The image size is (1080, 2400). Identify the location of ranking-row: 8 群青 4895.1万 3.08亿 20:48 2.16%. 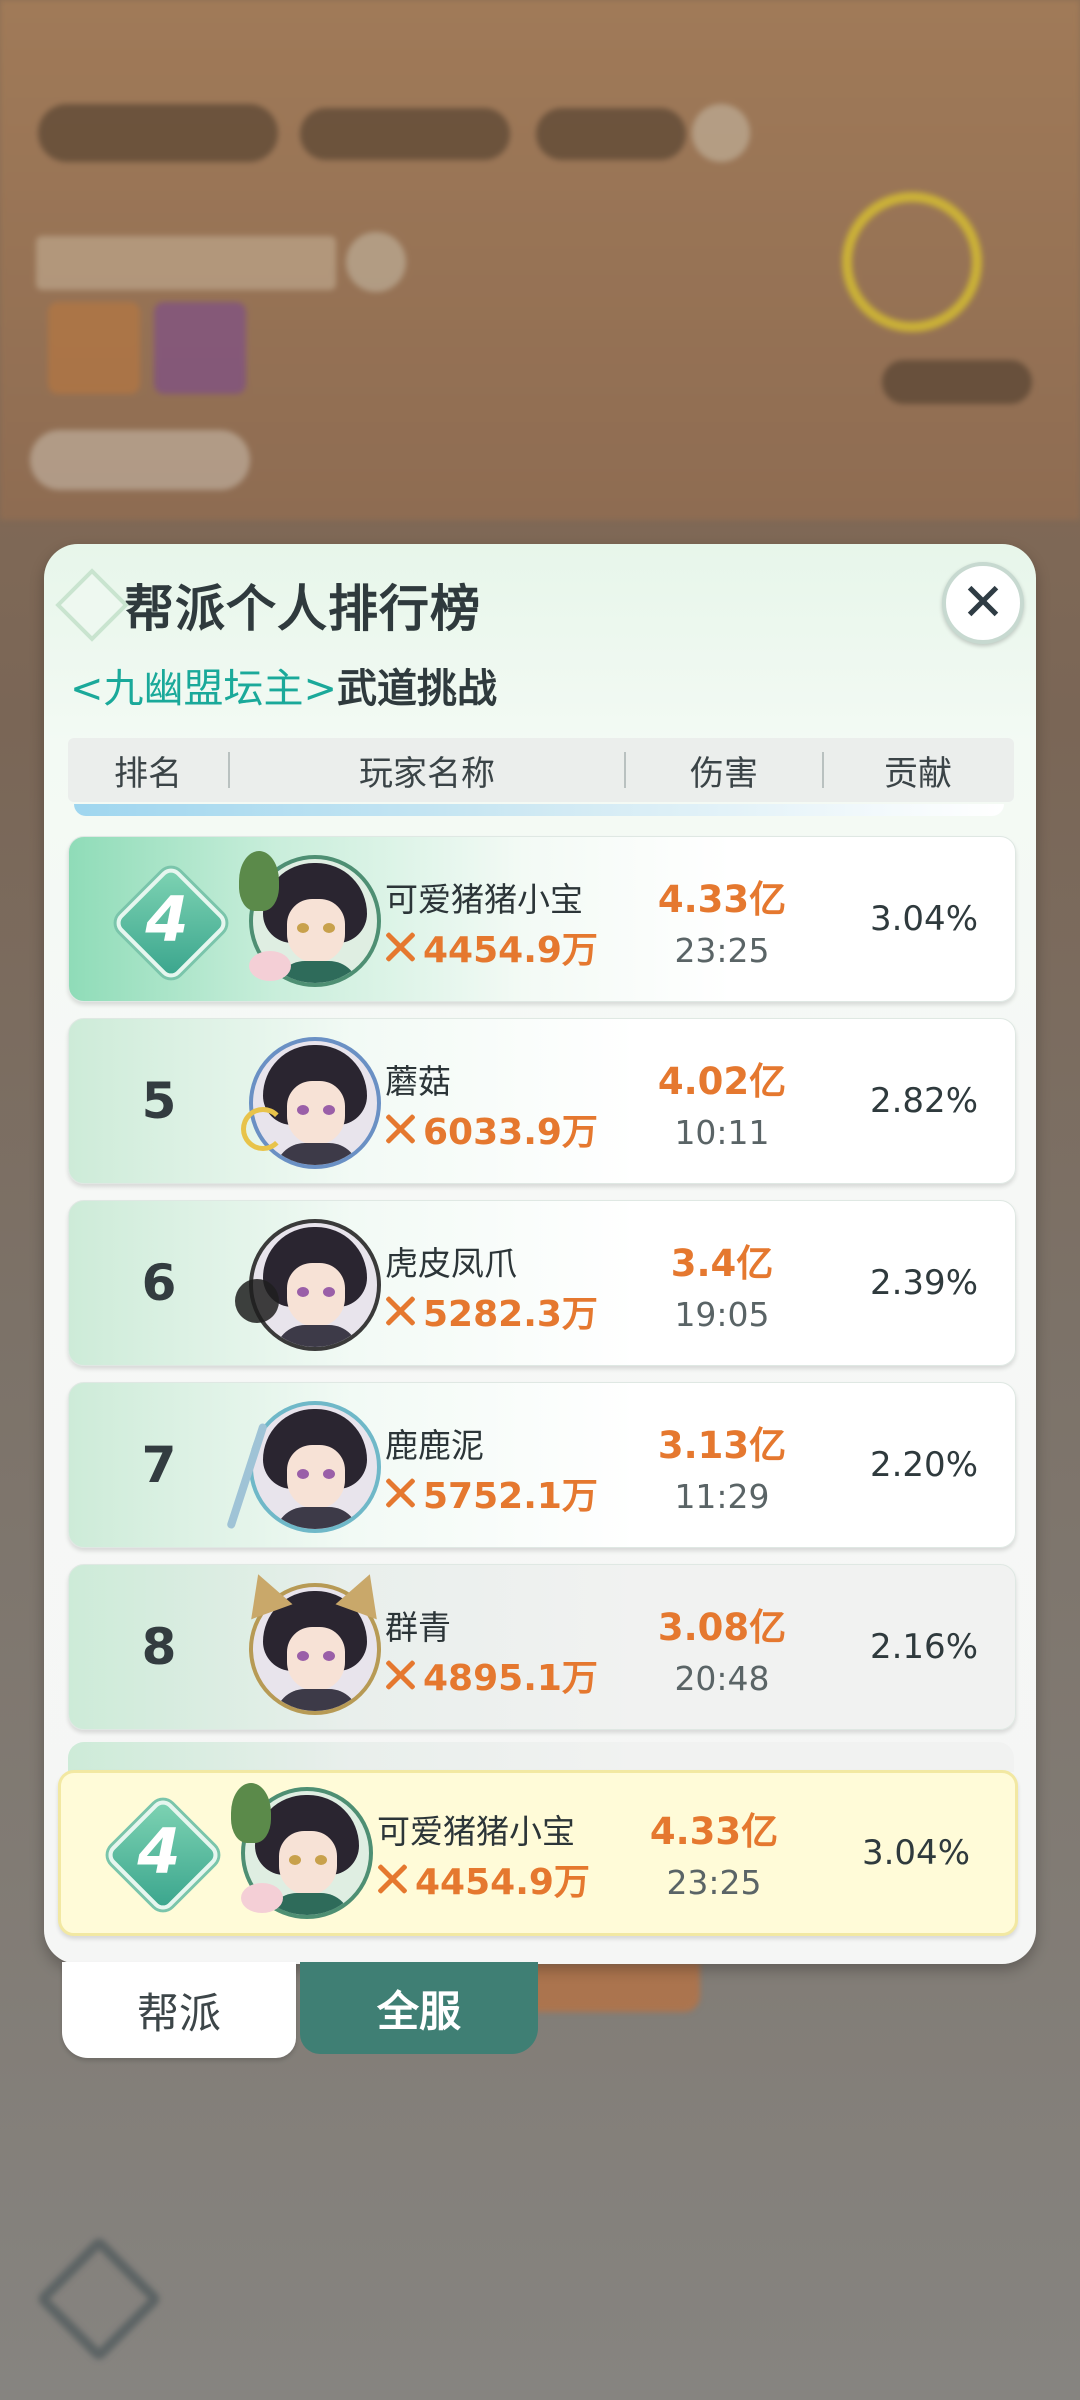
(542, 1647).